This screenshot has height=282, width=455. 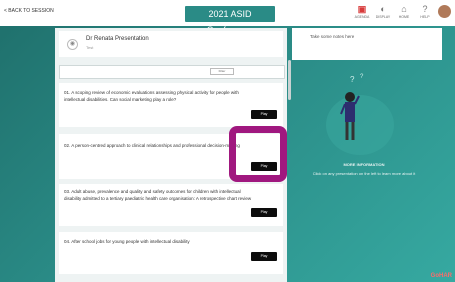 What do you see at coordinates (441, 276) in the screenshot?
I see `corner-logo: GoHAR` at bounding box center [441, 276].